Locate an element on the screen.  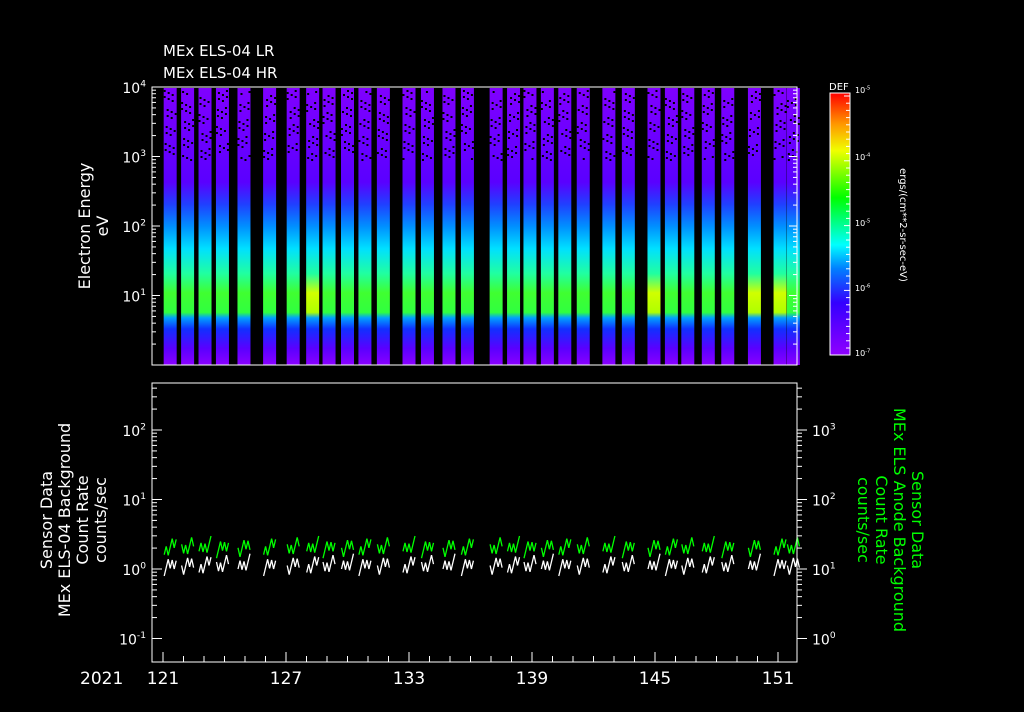
right-ytick-label: 103 is located at coordinates (824, 431).